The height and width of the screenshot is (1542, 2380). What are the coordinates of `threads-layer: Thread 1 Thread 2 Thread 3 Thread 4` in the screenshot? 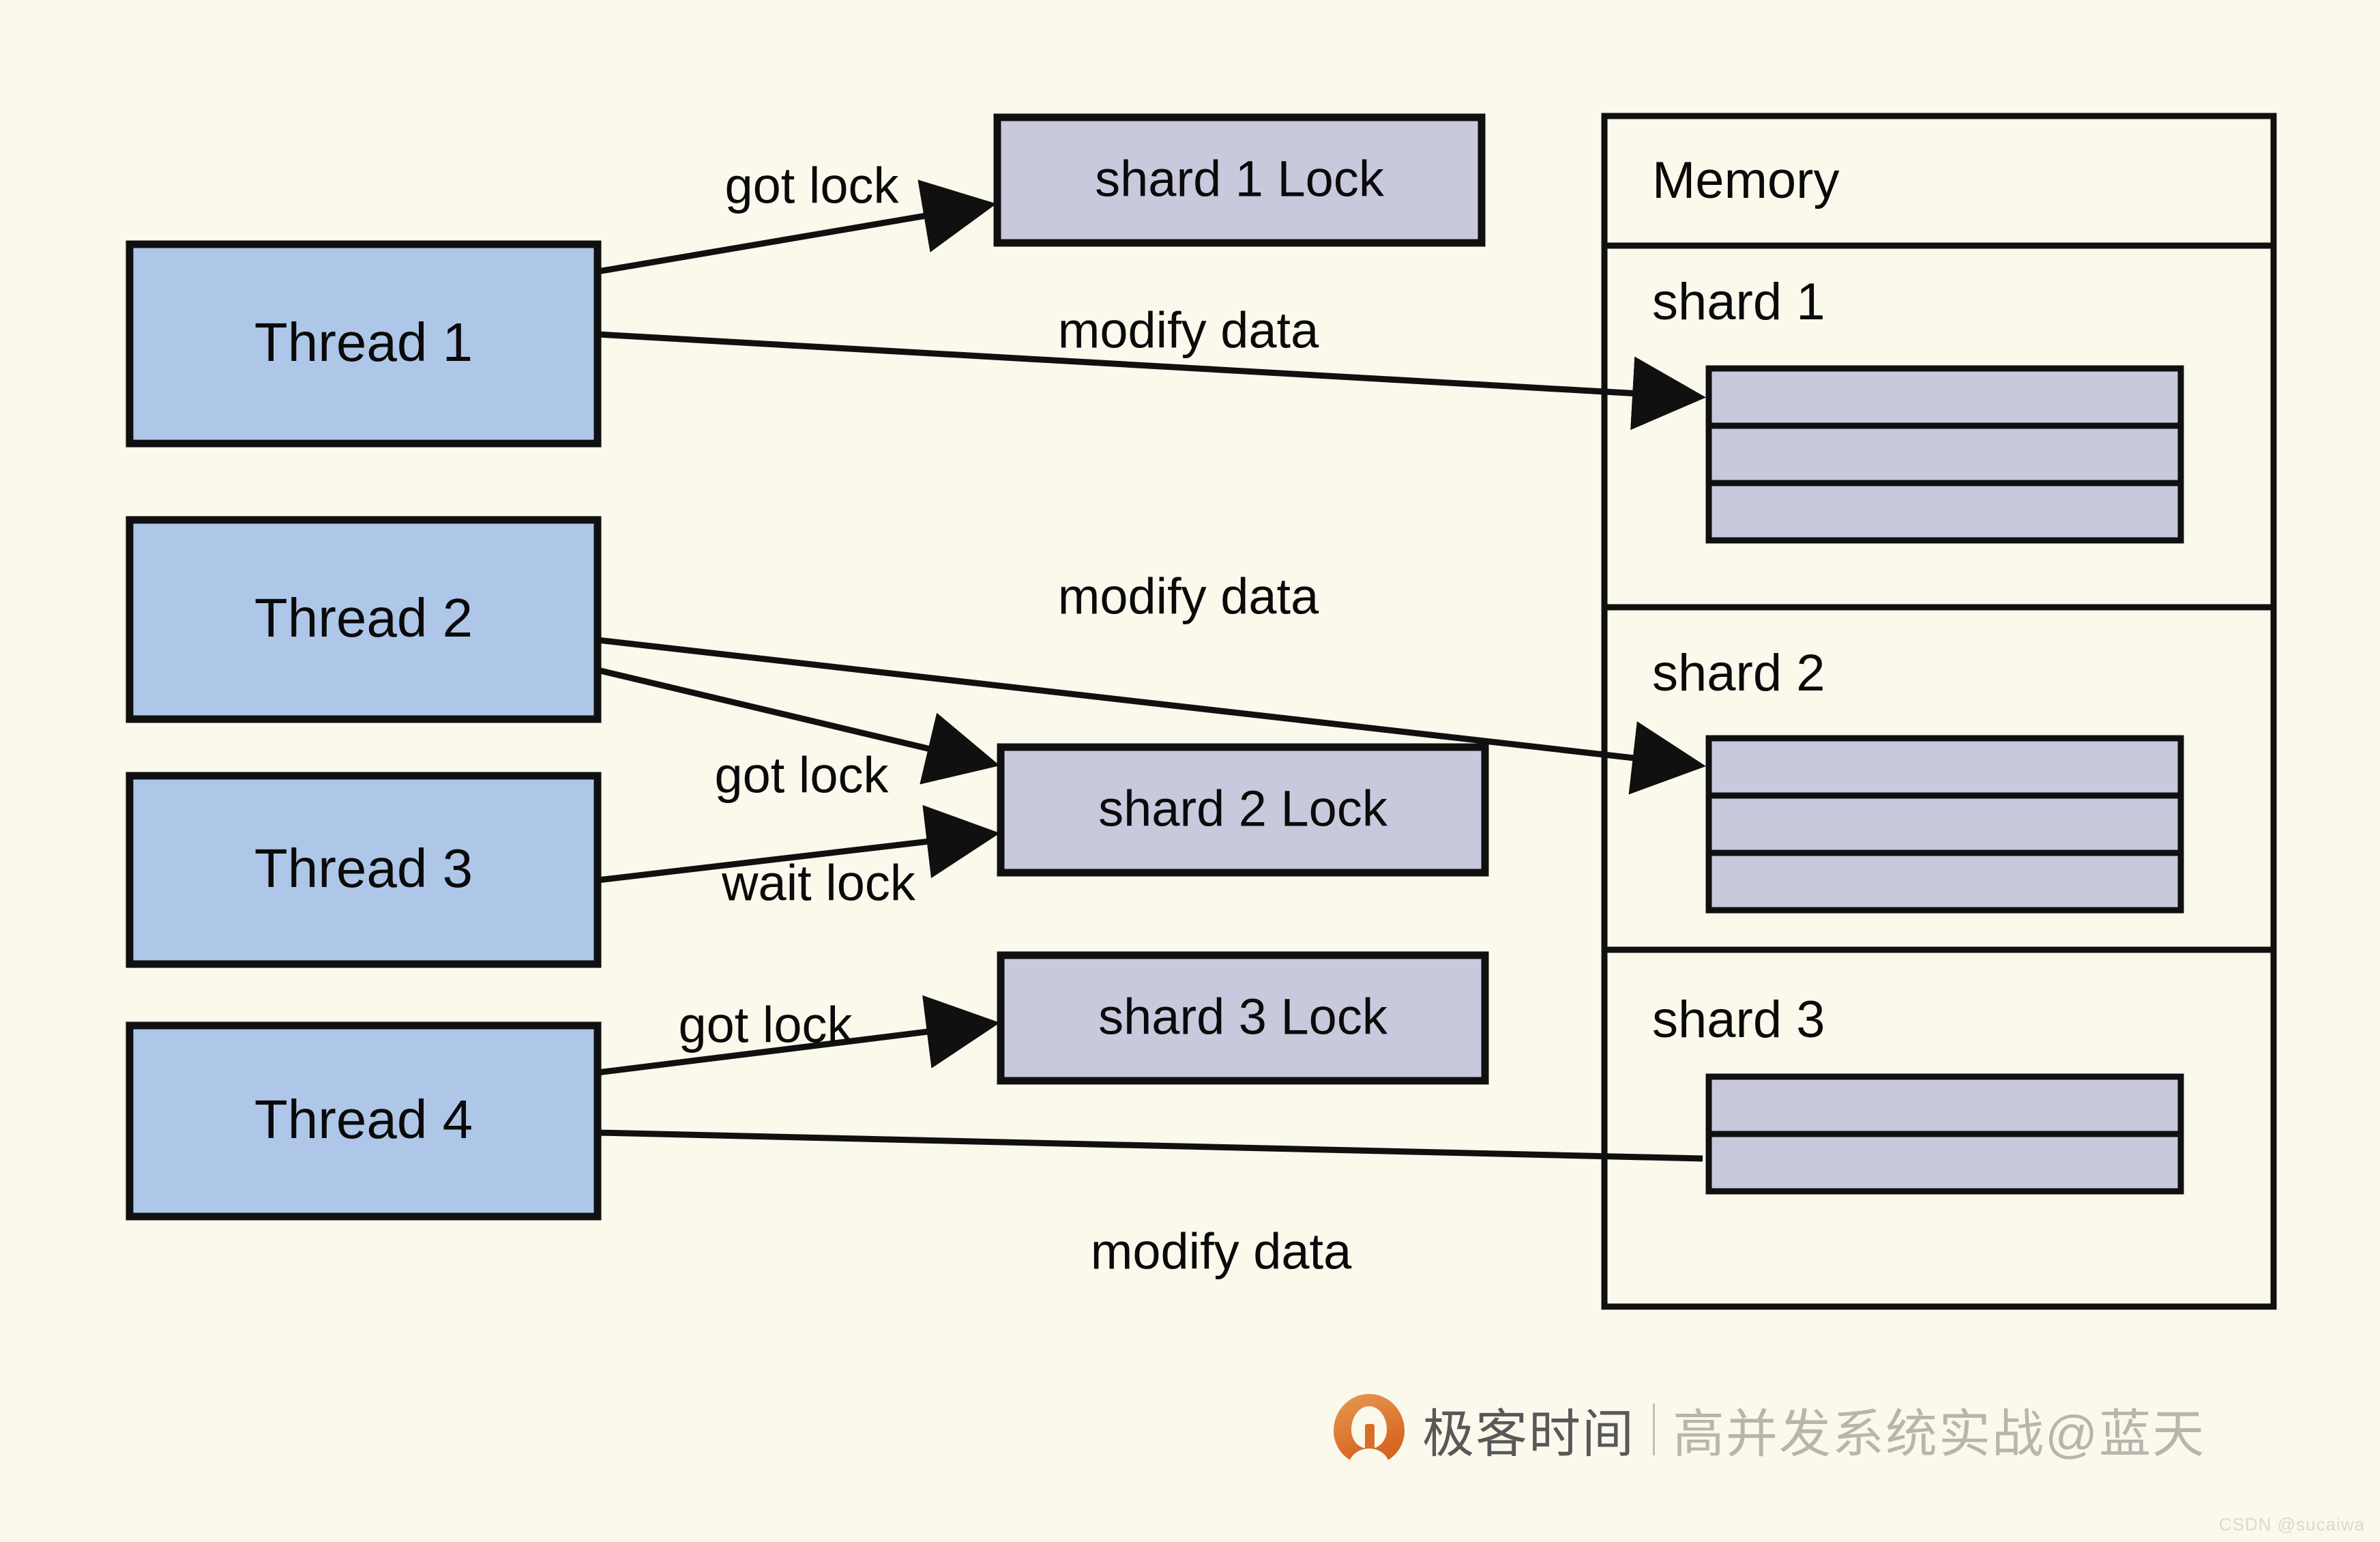 It's located at (364, 730).